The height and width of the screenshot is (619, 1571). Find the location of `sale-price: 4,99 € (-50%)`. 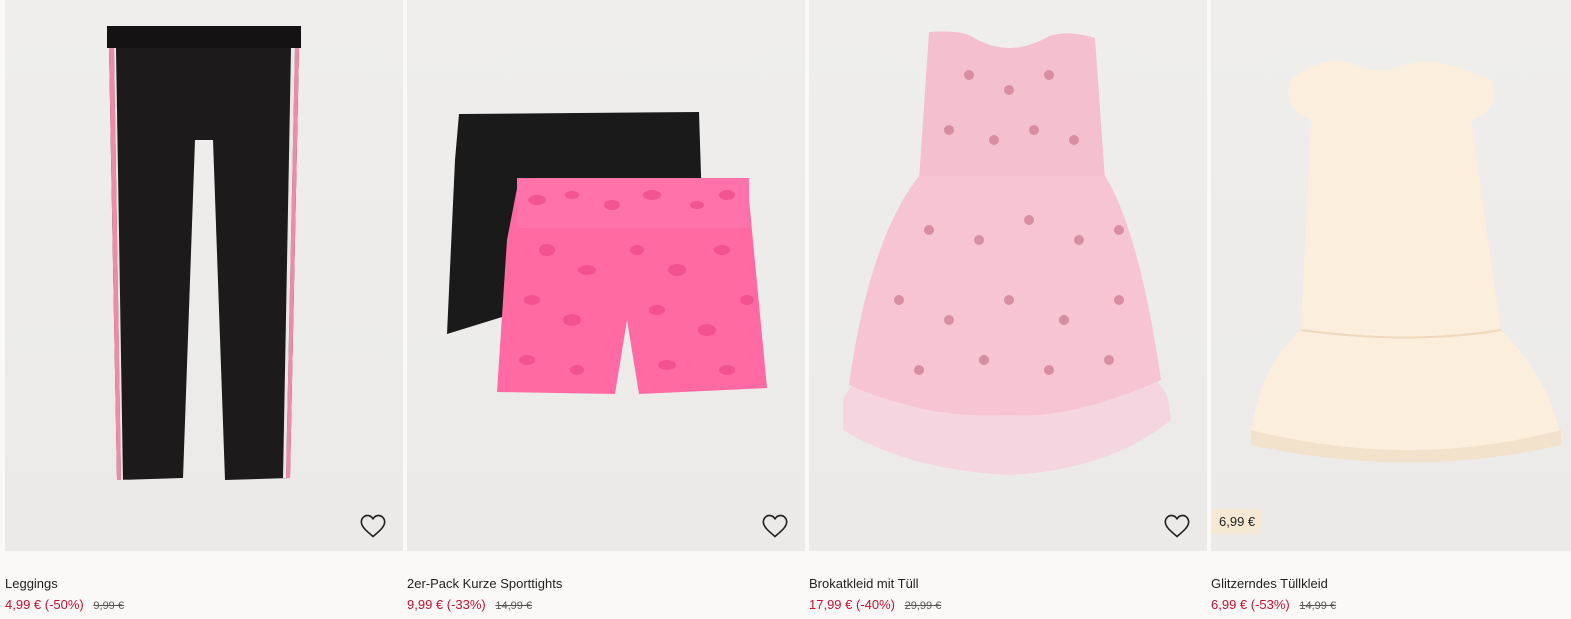

sale-price: 4,99 € (-50%) is located at coordinates (44, 604).